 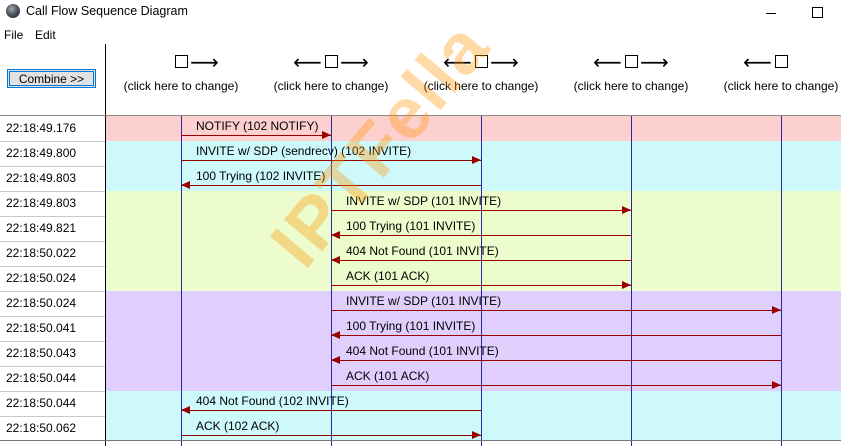 I want to click on row-timestamp: 22:18:49.176, so click(x=41, y=128).